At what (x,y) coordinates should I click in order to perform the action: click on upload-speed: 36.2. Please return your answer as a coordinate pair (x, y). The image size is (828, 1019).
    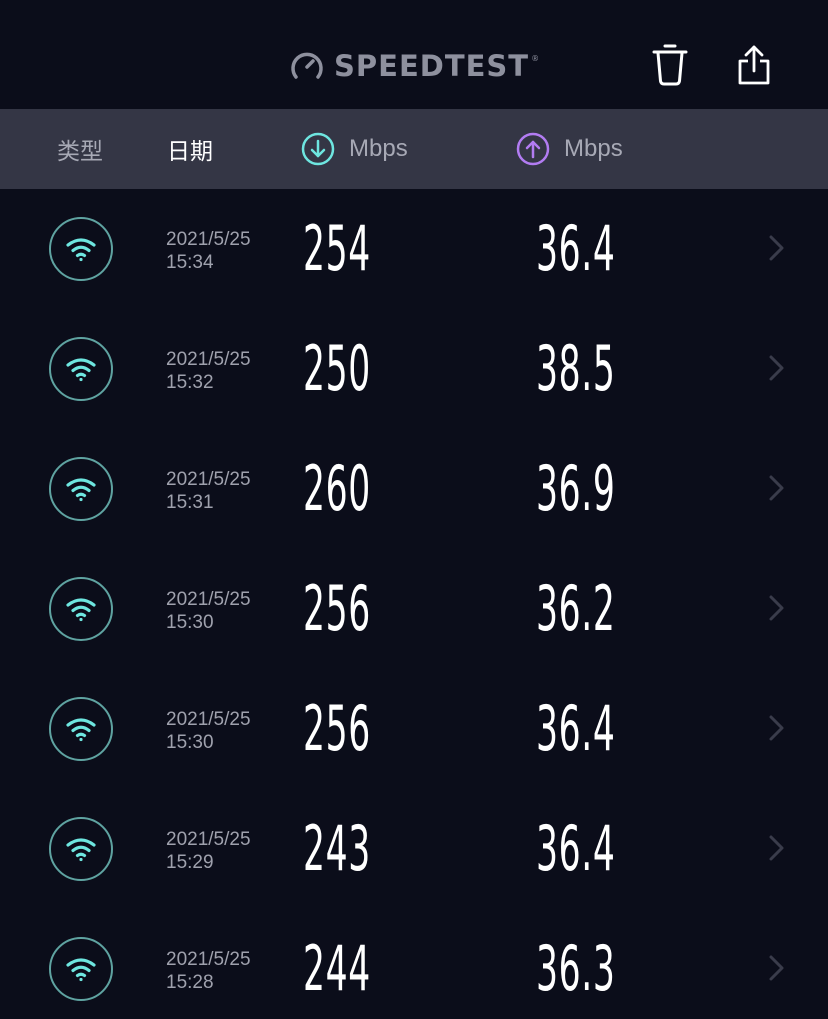
    Looking at the image, I should click on (576, 608).